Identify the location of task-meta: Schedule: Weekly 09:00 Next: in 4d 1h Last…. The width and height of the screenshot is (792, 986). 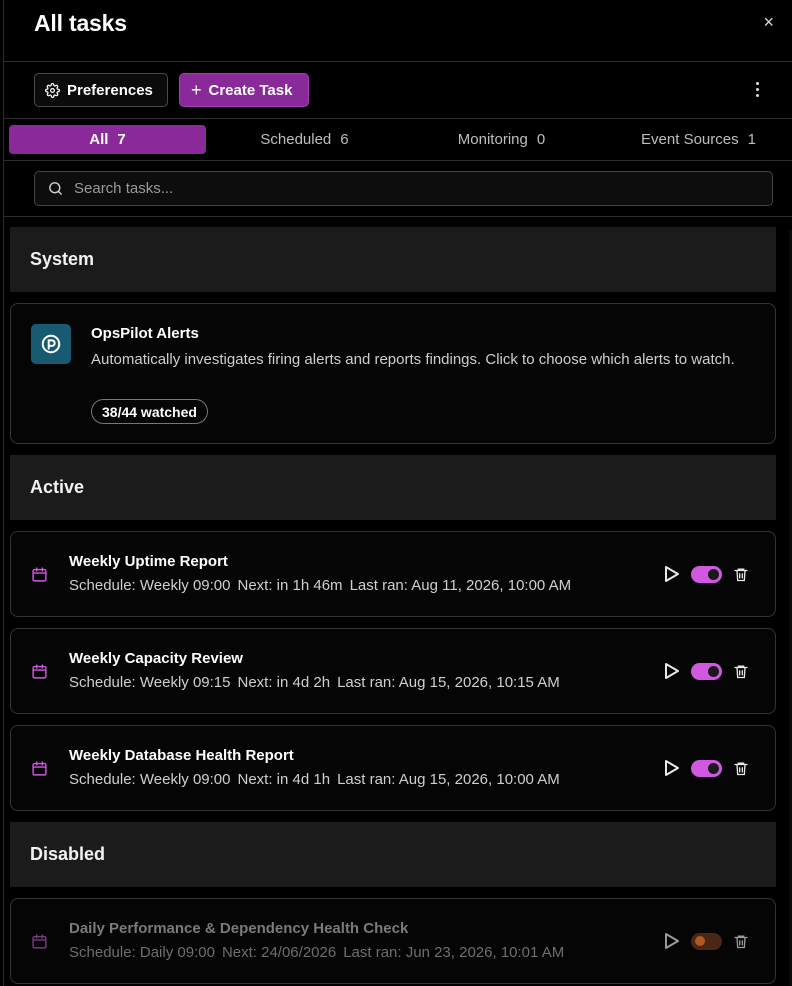
(318, 779).